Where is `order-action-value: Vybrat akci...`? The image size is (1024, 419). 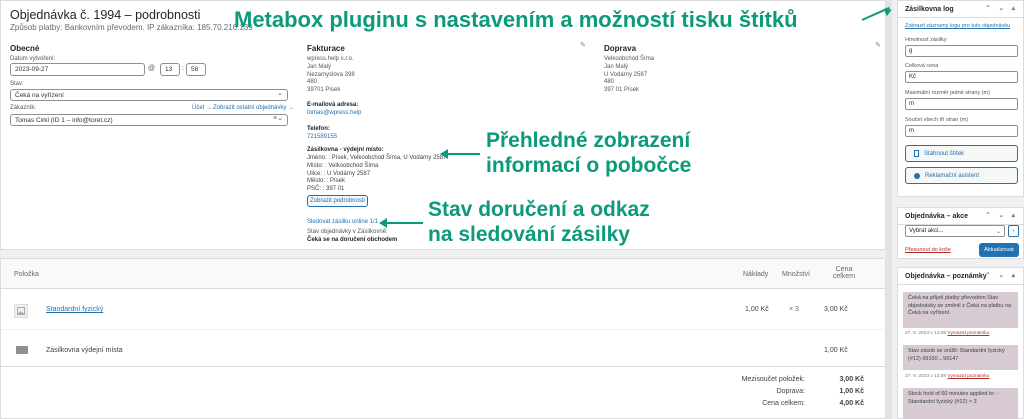 order-action-value: Vybrat akci... is located at coordinates (926, 231).